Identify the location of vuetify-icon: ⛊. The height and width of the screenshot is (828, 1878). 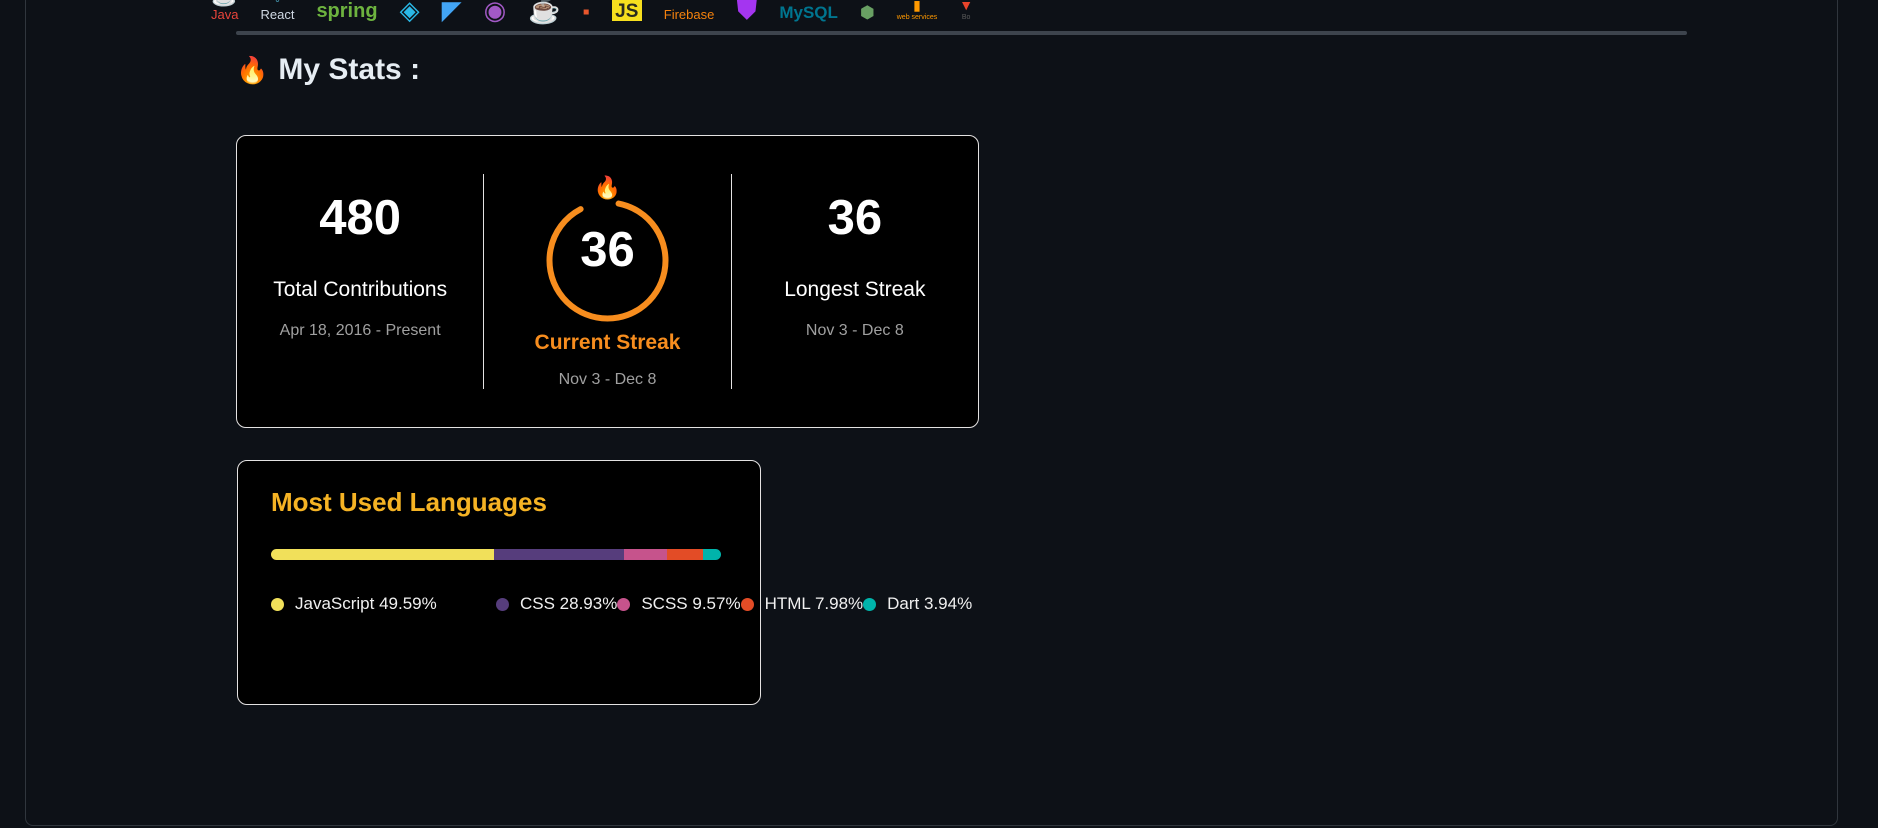
(747, 12).